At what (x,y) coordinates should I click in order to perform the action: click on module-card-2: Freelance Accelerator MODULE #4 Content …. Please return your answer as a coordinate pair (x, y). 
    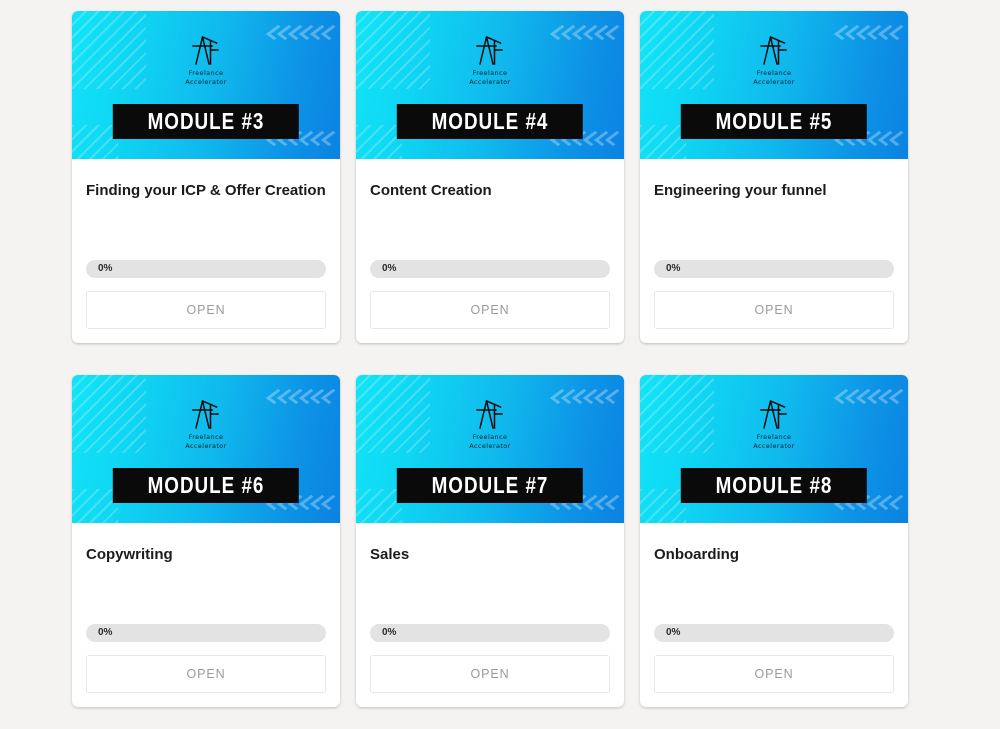
    Looking at the image, I should click on (490, 177).